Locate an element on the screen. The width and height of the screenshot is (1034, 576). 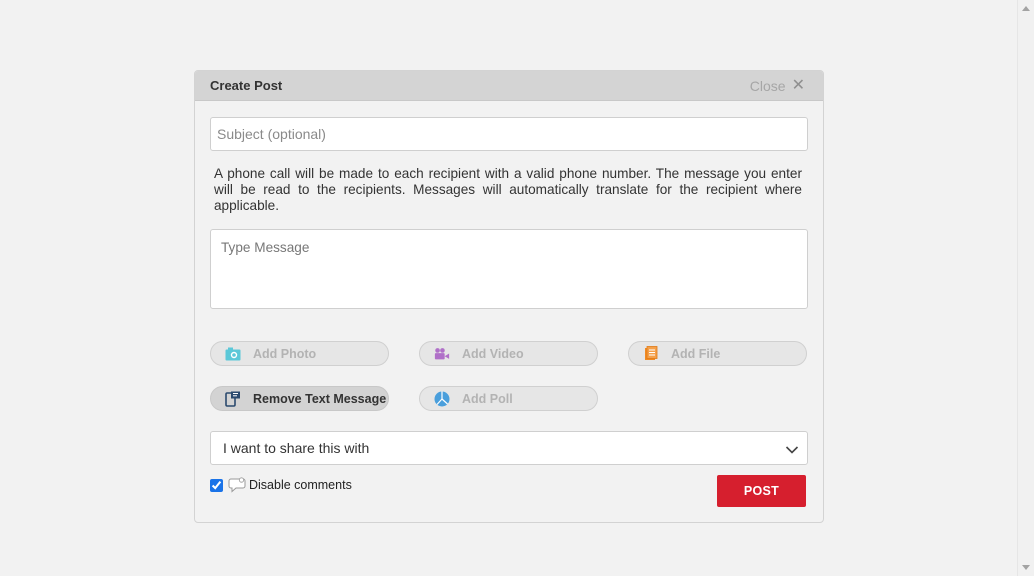
pie-chart-icon is located at coordinates (442, 399).